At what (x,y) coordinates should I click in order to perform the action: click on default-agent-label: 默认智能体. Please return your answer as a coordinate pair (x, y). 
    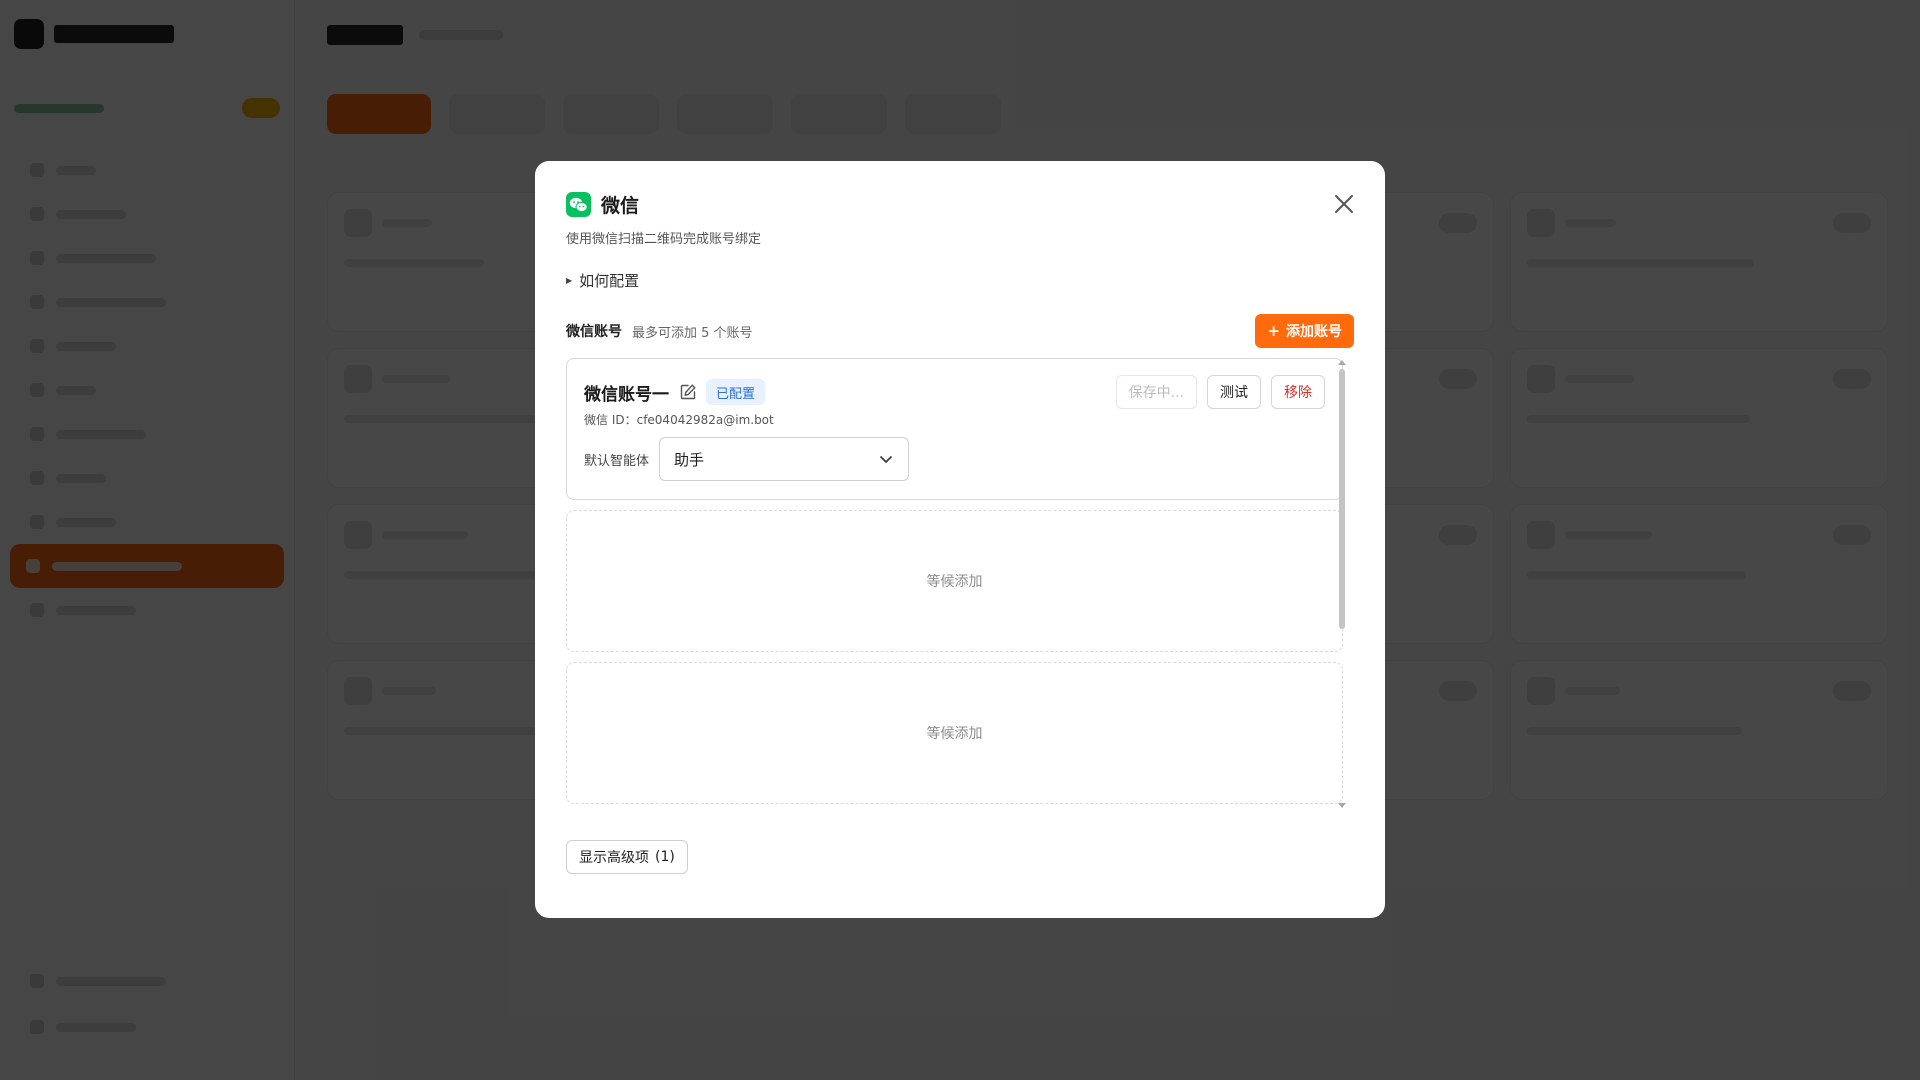
    Looking at the image, I should click on (617, 461).